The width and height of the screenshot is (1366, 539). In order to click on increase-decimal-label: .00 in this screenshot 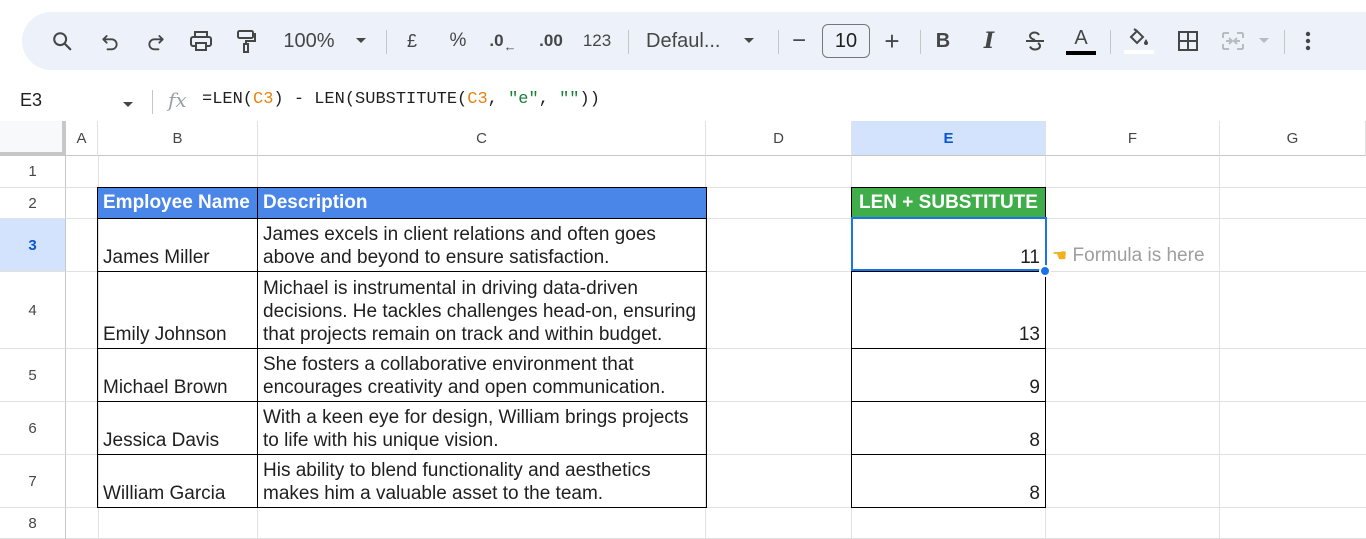, I will do `click(551, 40)`.